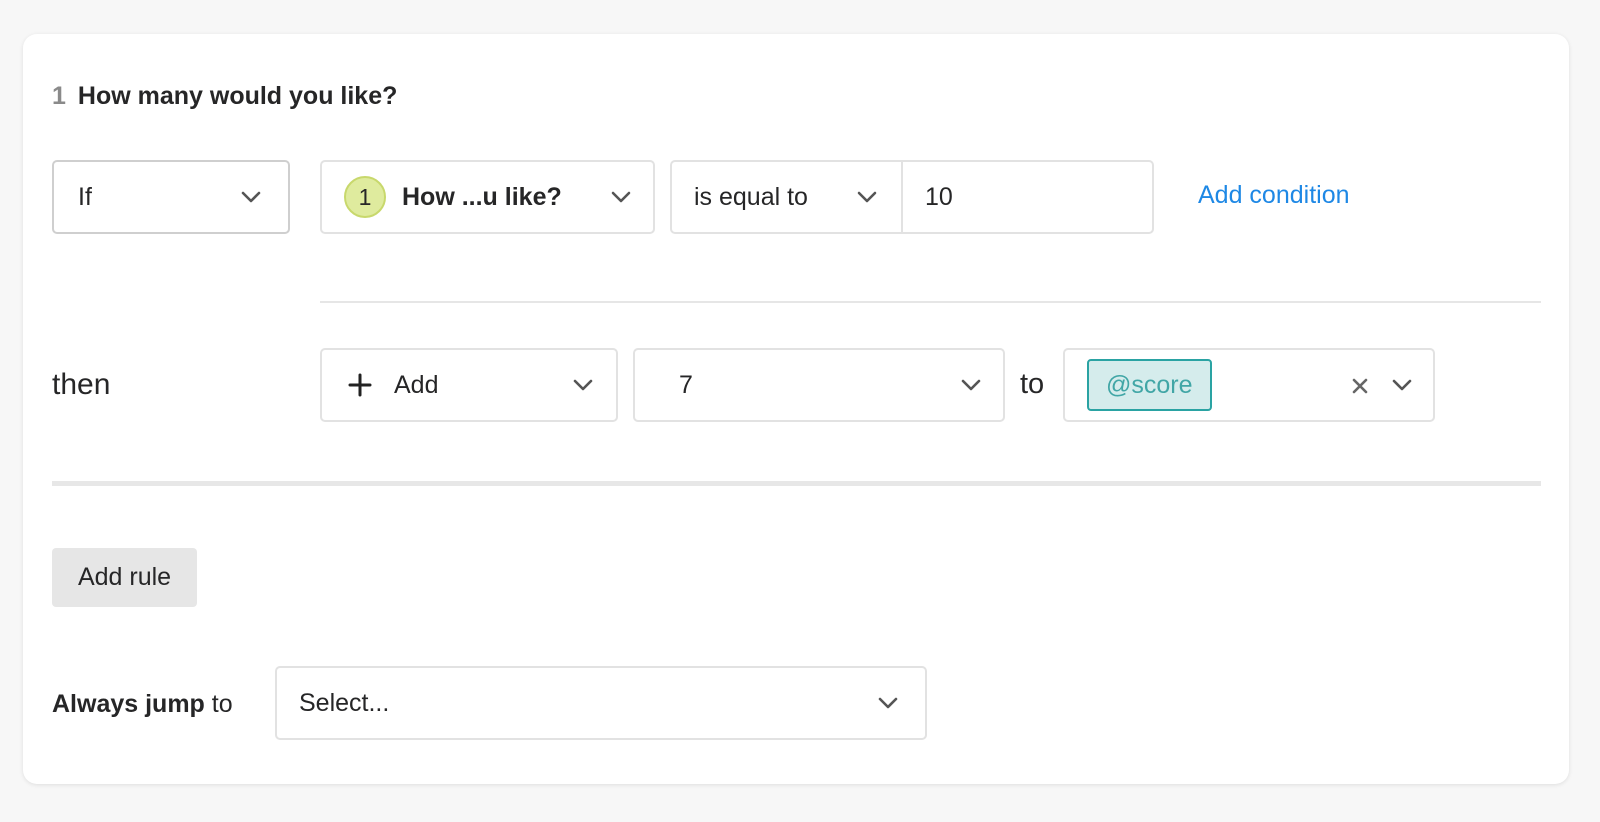  What do you see at coordinates (171, 197) in the screenshot?
I see `if-select: If` at bounding box center [171, 197].